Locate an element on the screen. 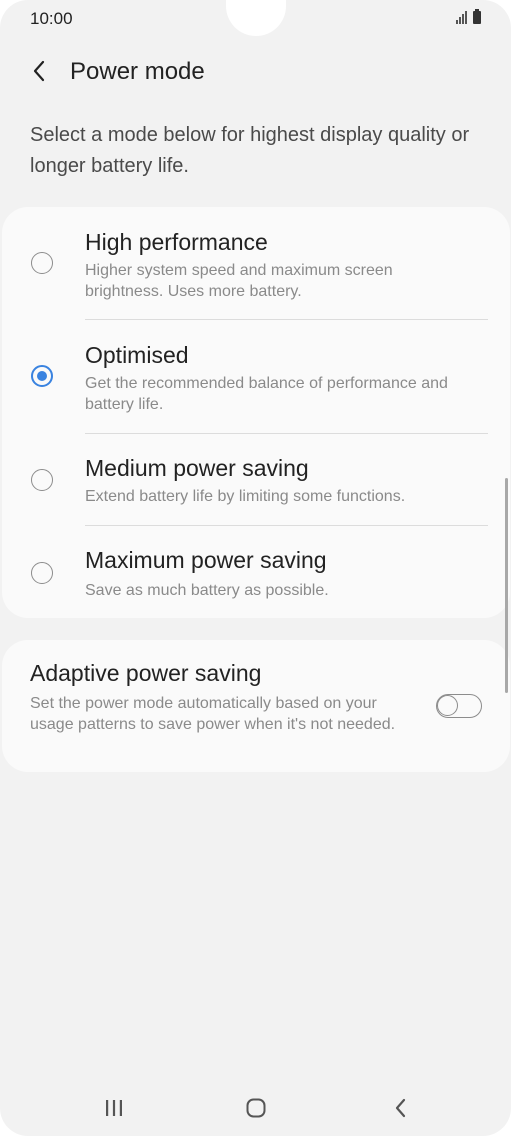 The height and width of the screenshot is (1136, 511). adaptive-title: Adaptive power saving is located at coordinates (146, 673).